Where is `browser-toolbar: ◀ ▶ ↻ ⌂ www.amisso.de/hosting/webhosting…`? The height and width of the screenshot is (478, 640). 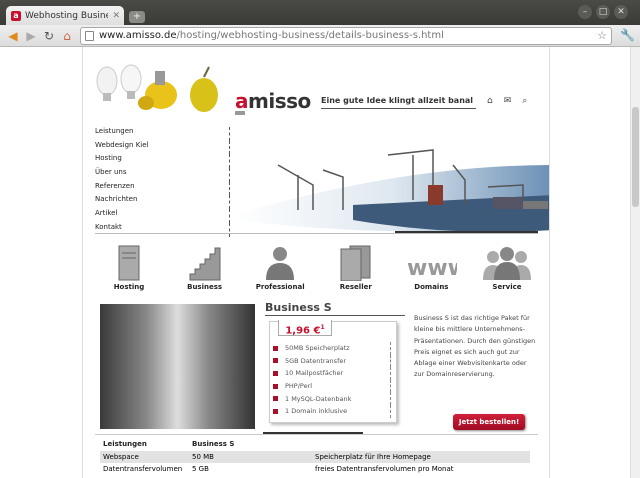
browser-toolbar: ◀ ▶ ↻ ⌂ www.amisso.de/hosting/webhosting… is located at coordinates (320, 36).